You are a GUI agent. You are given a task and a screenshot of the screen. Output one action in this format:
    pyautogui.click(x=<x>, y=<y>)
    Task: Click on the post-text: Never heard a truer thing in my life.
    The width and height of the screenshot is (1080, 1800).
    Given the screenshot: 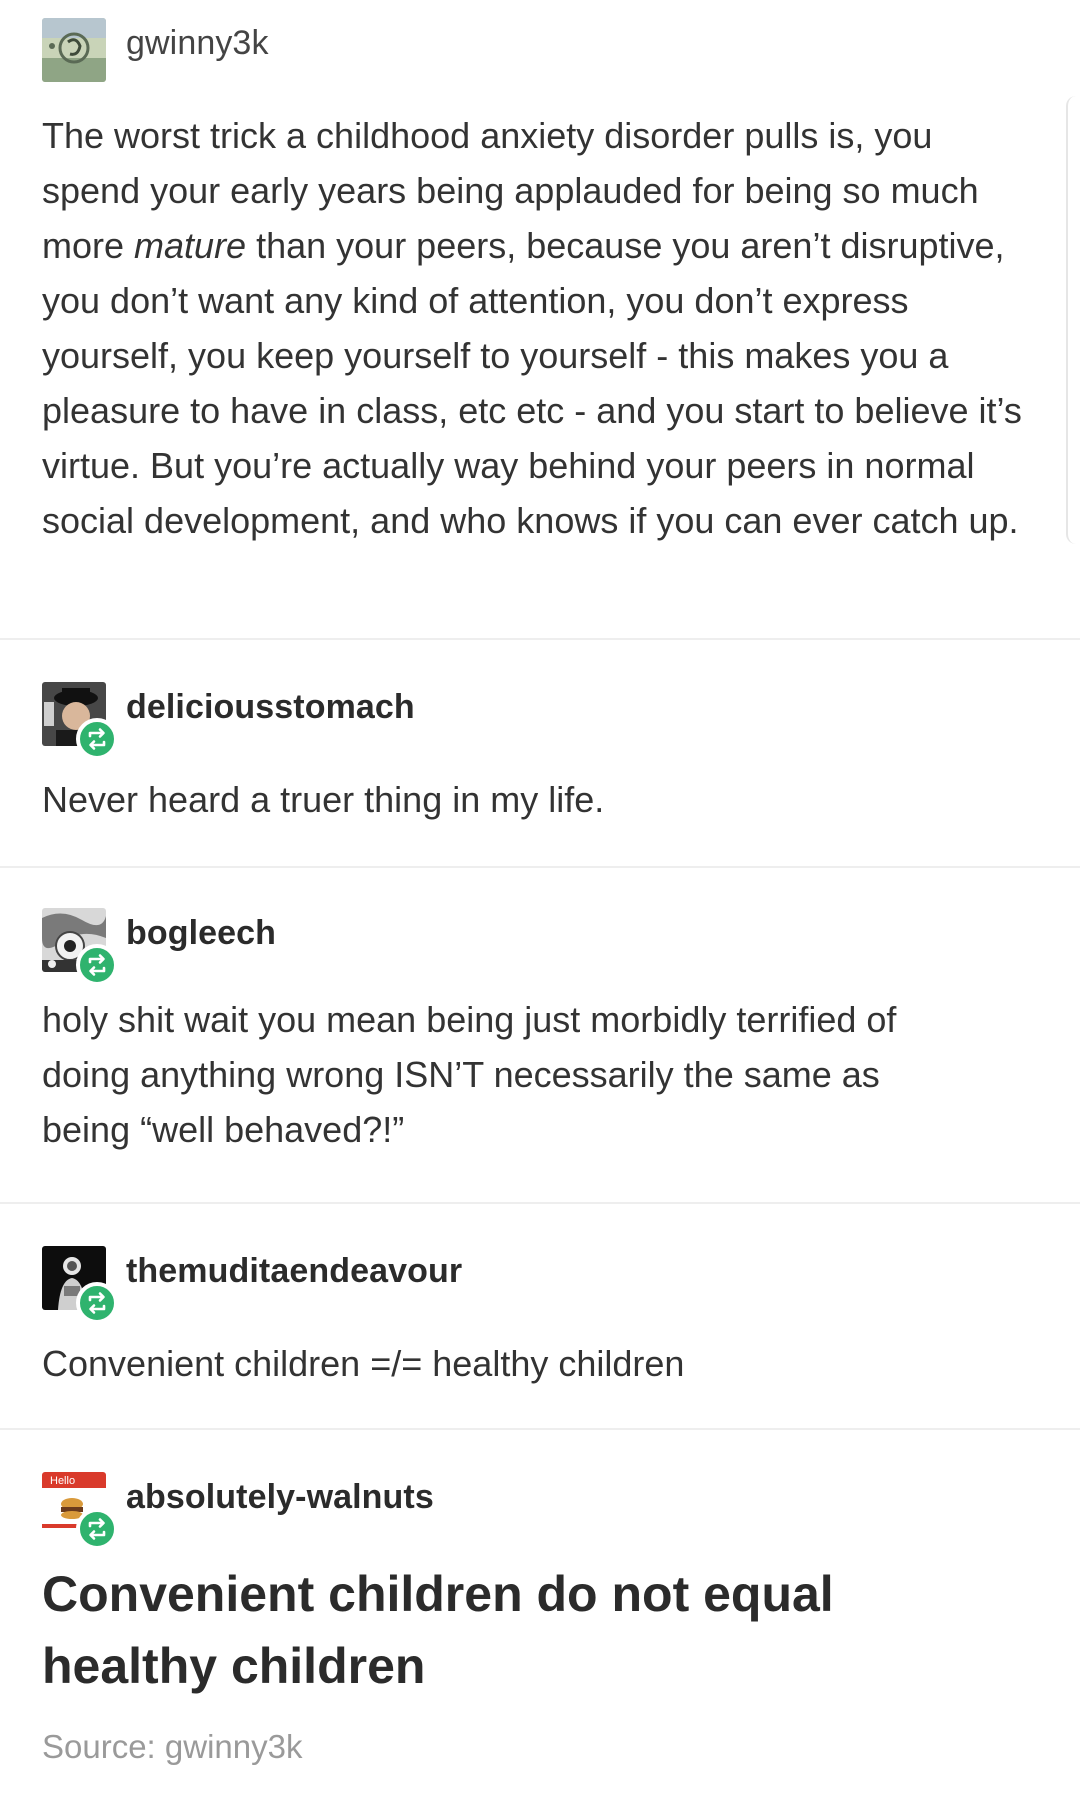 What is the action you would take?
    pyautogui.click(x=323, y=799)
    